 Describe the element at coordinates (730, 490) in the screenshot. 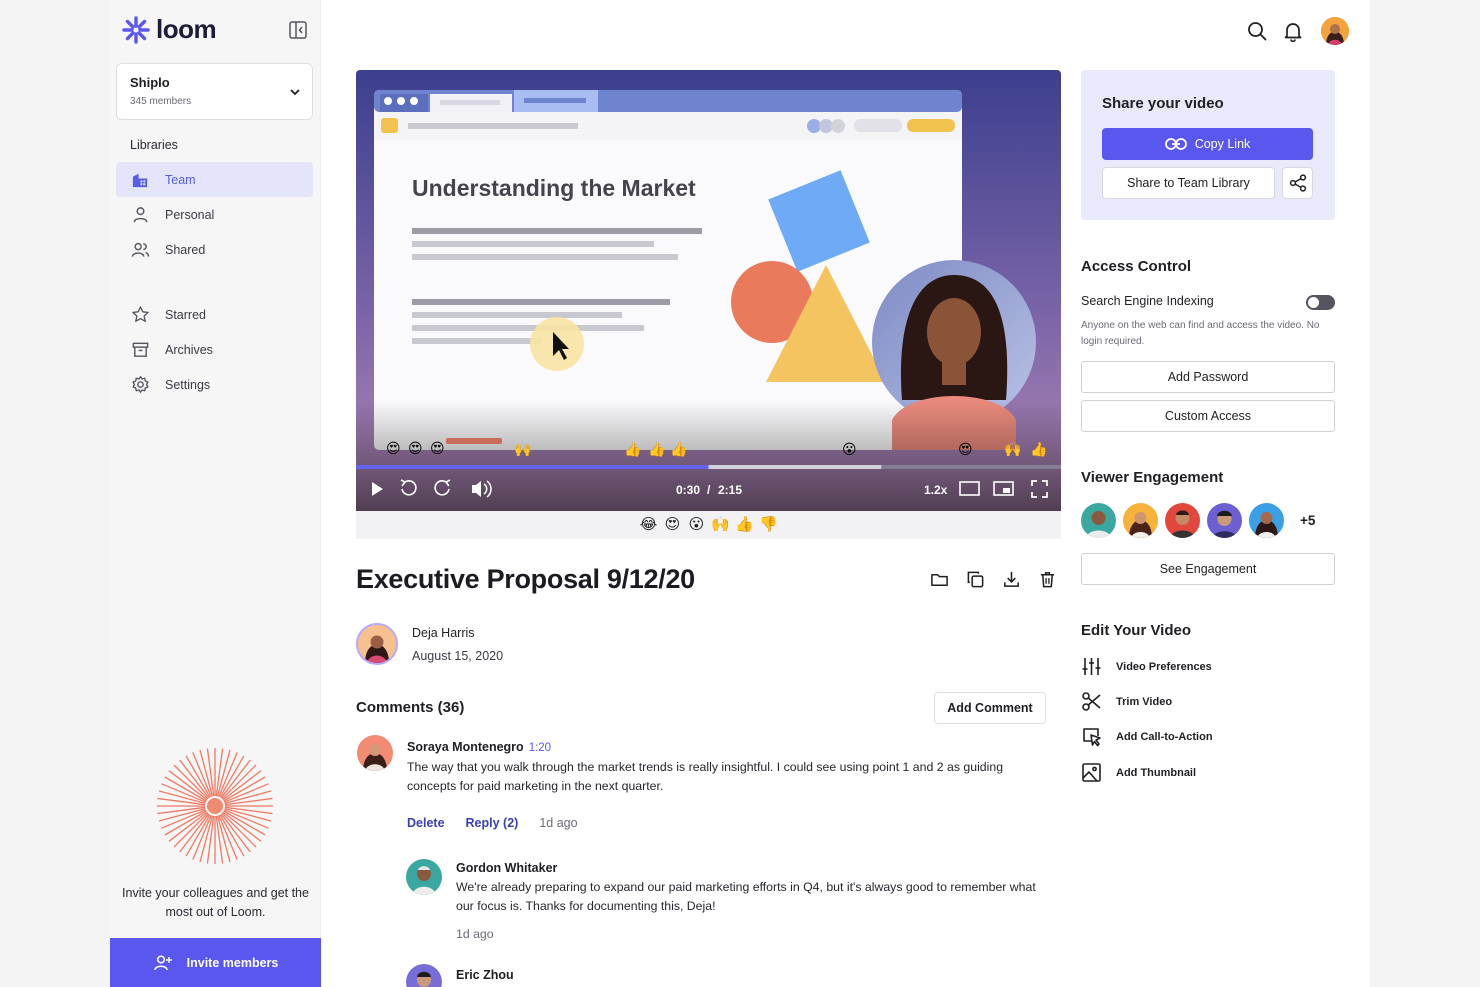

I see `duration: 2:15` at that location.